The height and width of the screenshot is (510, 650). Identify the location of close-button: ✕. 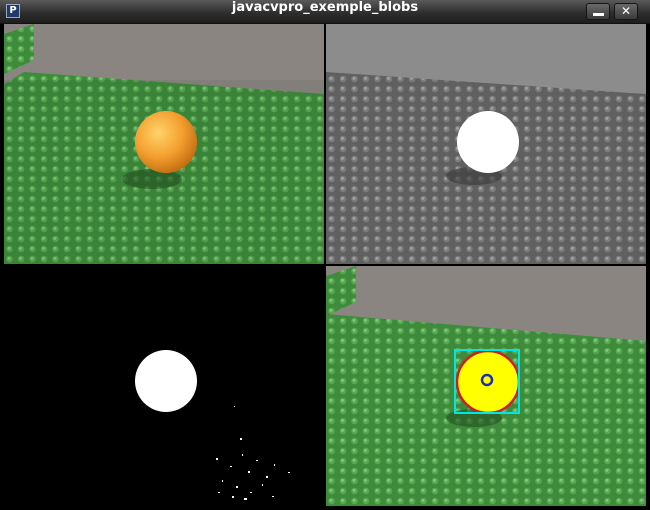
(626, 11).